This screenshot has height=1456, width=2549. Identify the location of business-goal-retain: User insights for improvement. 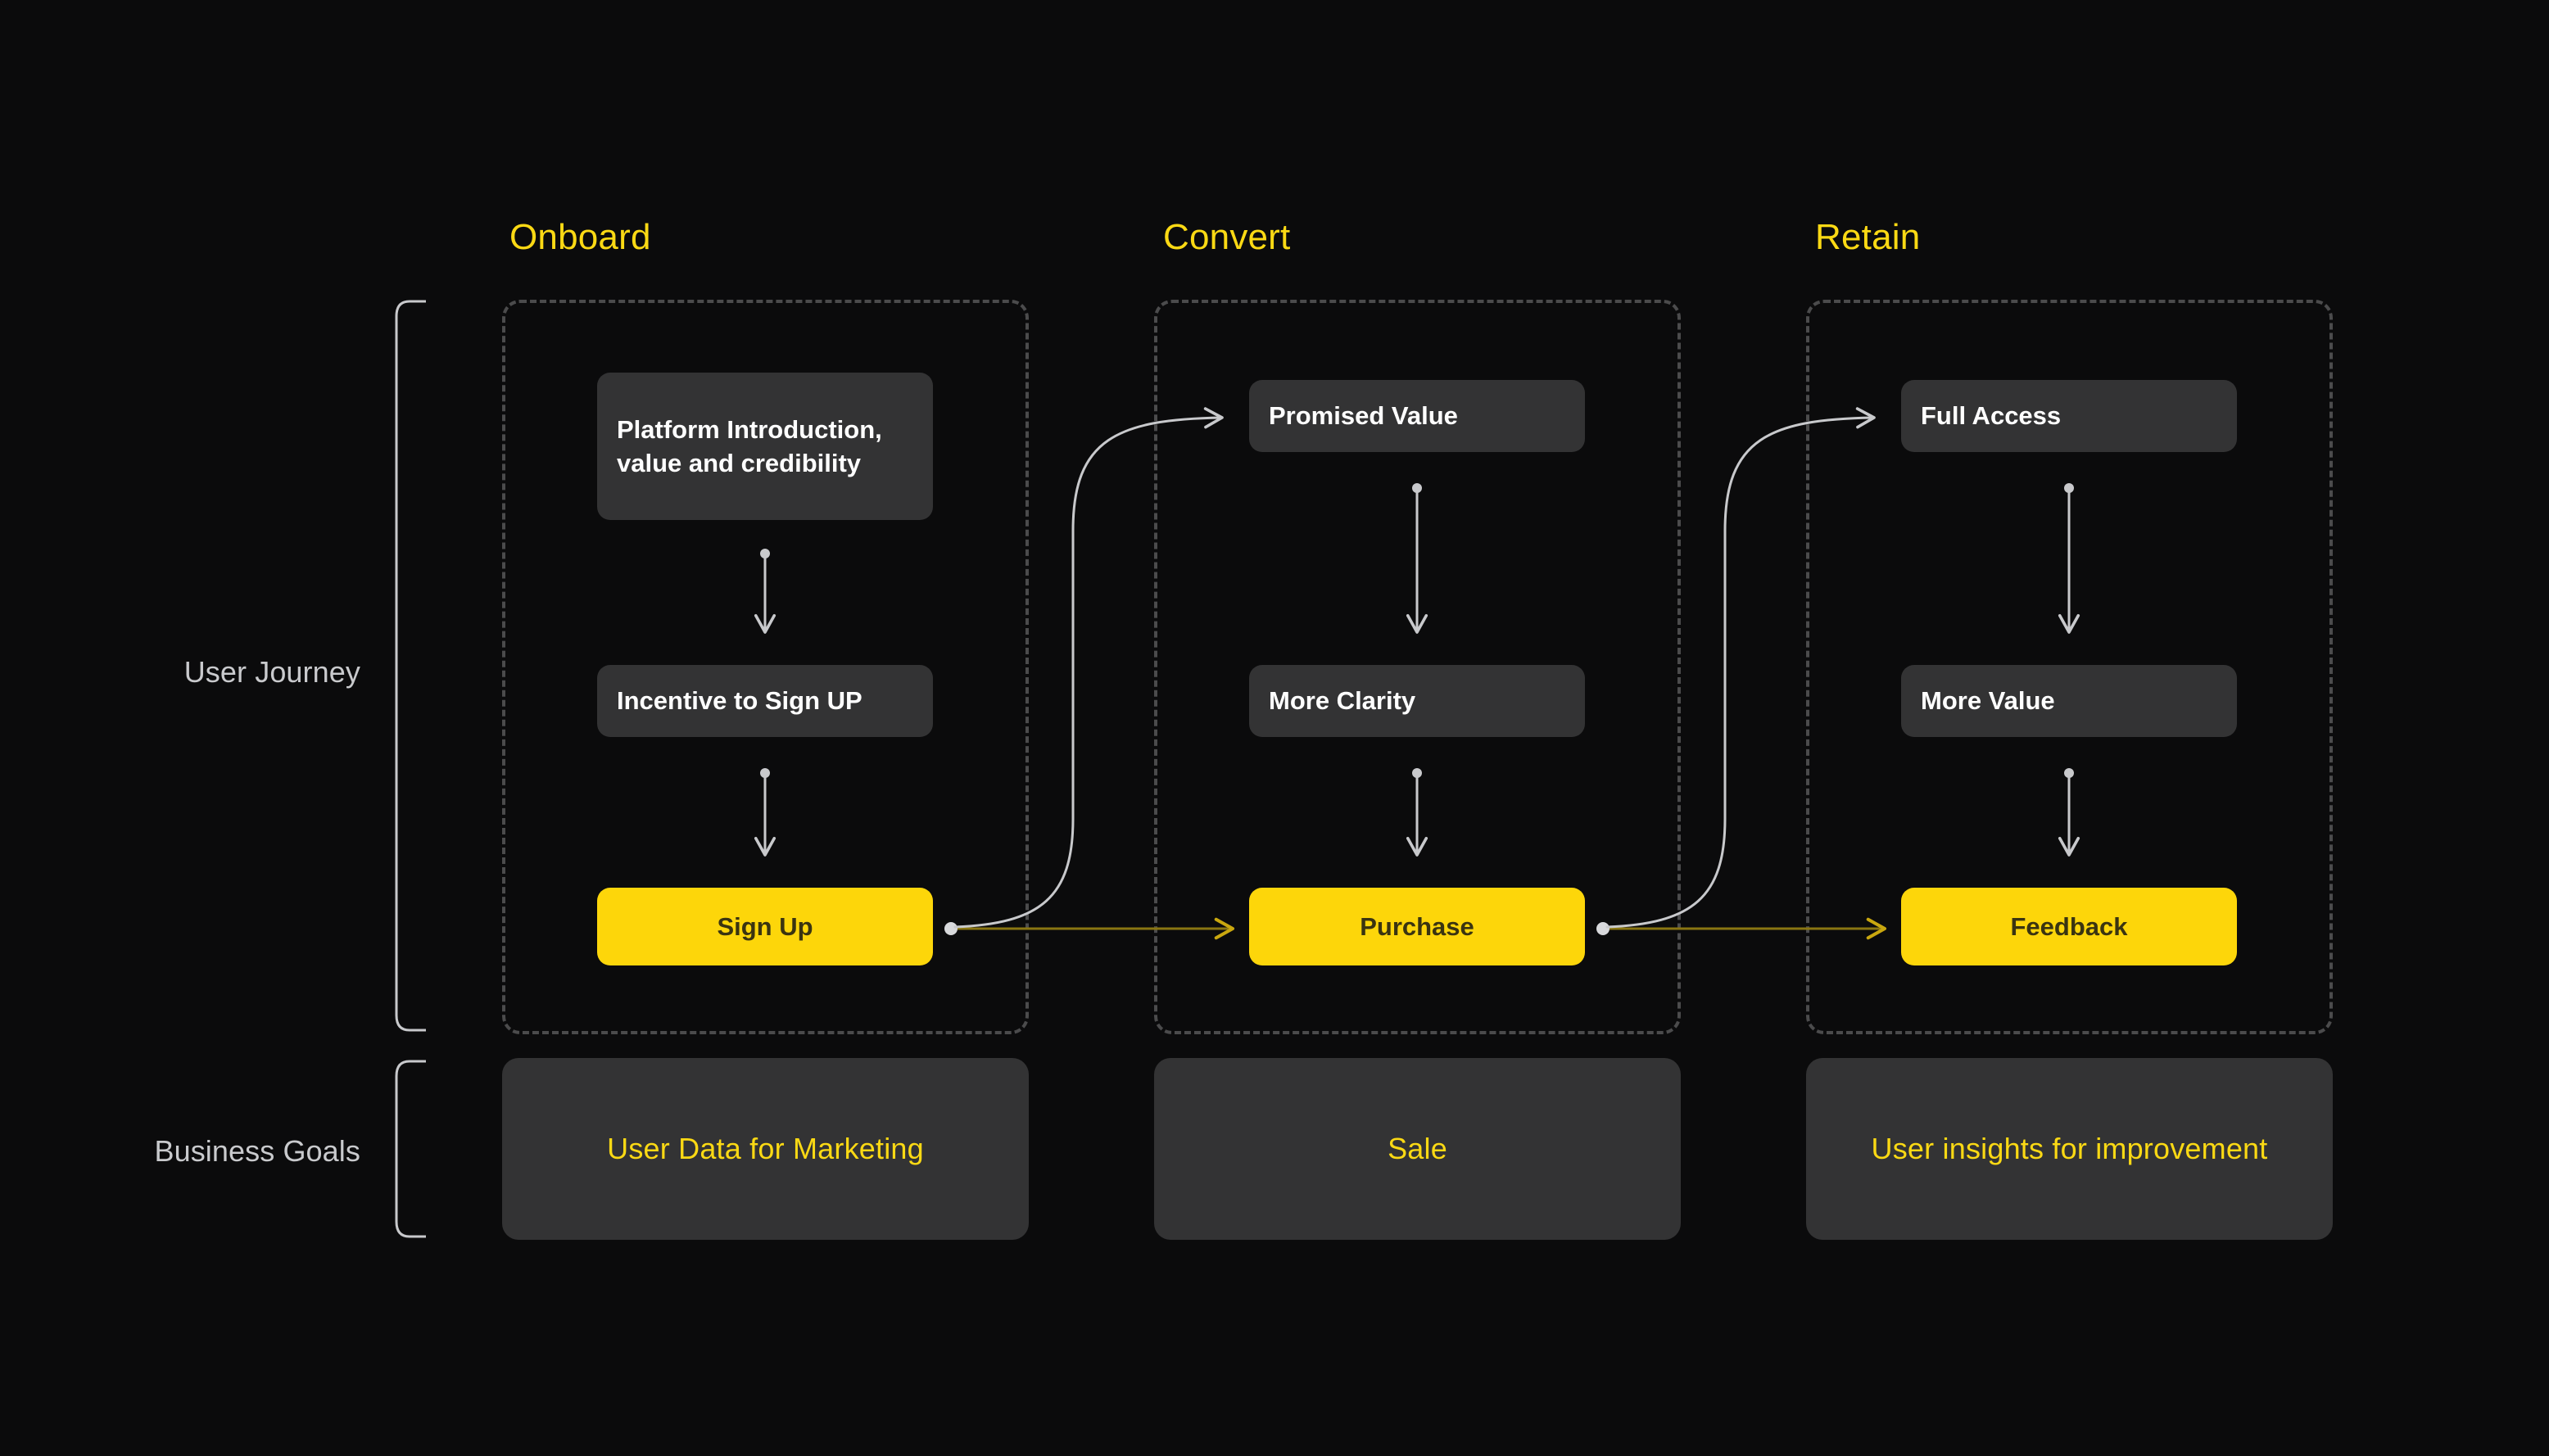
(2069, 1149).